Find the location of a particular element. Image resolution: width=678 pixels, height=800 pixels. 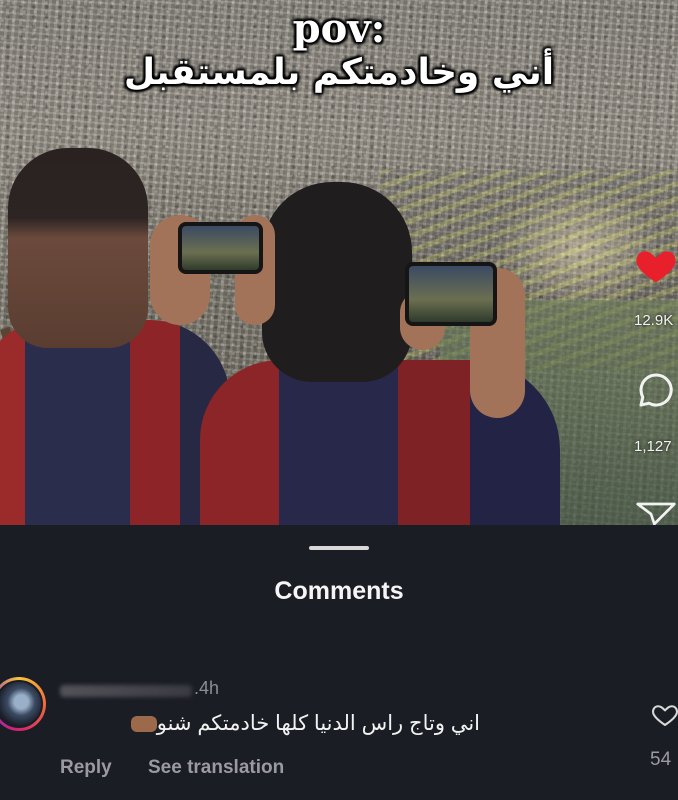

comments-title: Comments is located at coordinates (339, 591).